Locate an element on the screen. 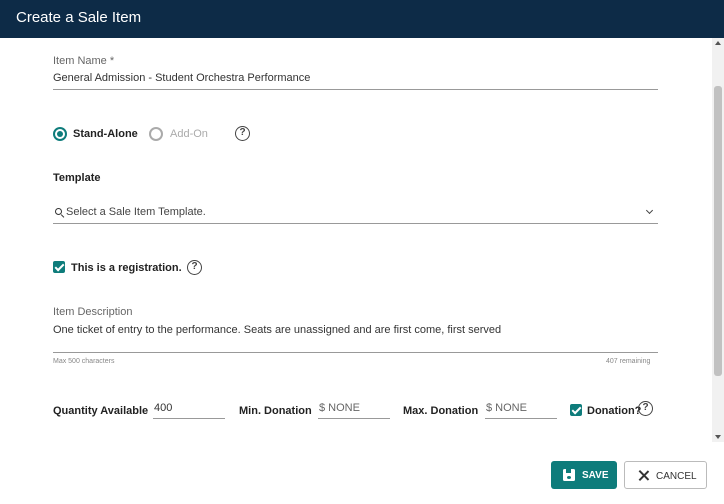  min-donation-label: Min. Donation is located at coordinates (275, 411).